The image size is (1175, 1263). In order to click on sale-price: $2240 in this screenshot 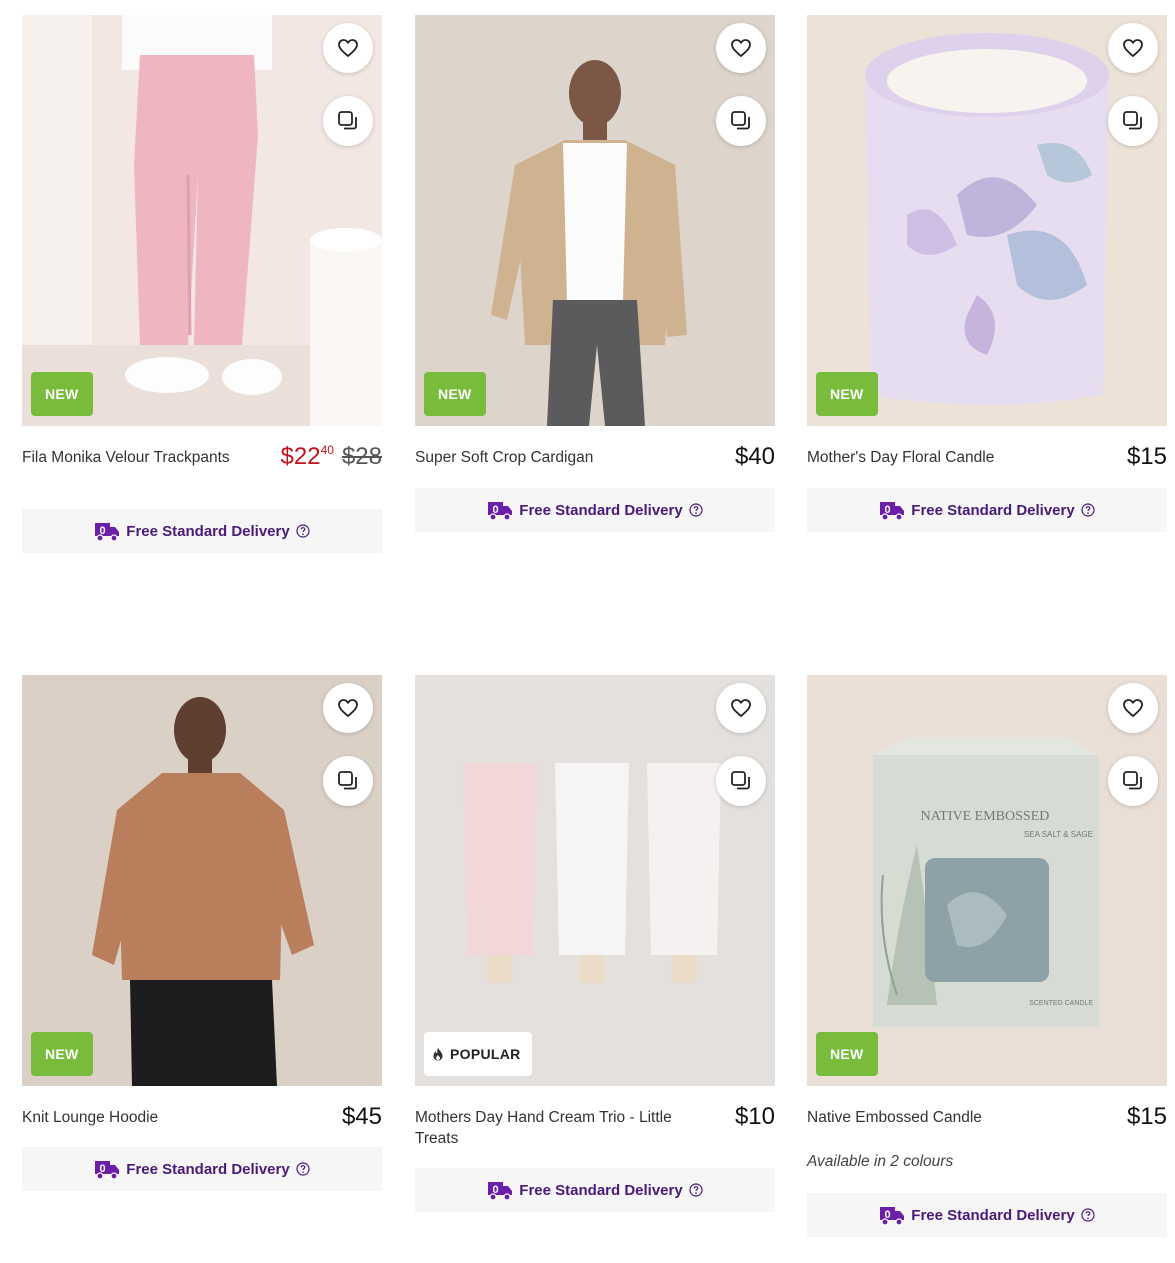, I will do `click(307, 456)`.